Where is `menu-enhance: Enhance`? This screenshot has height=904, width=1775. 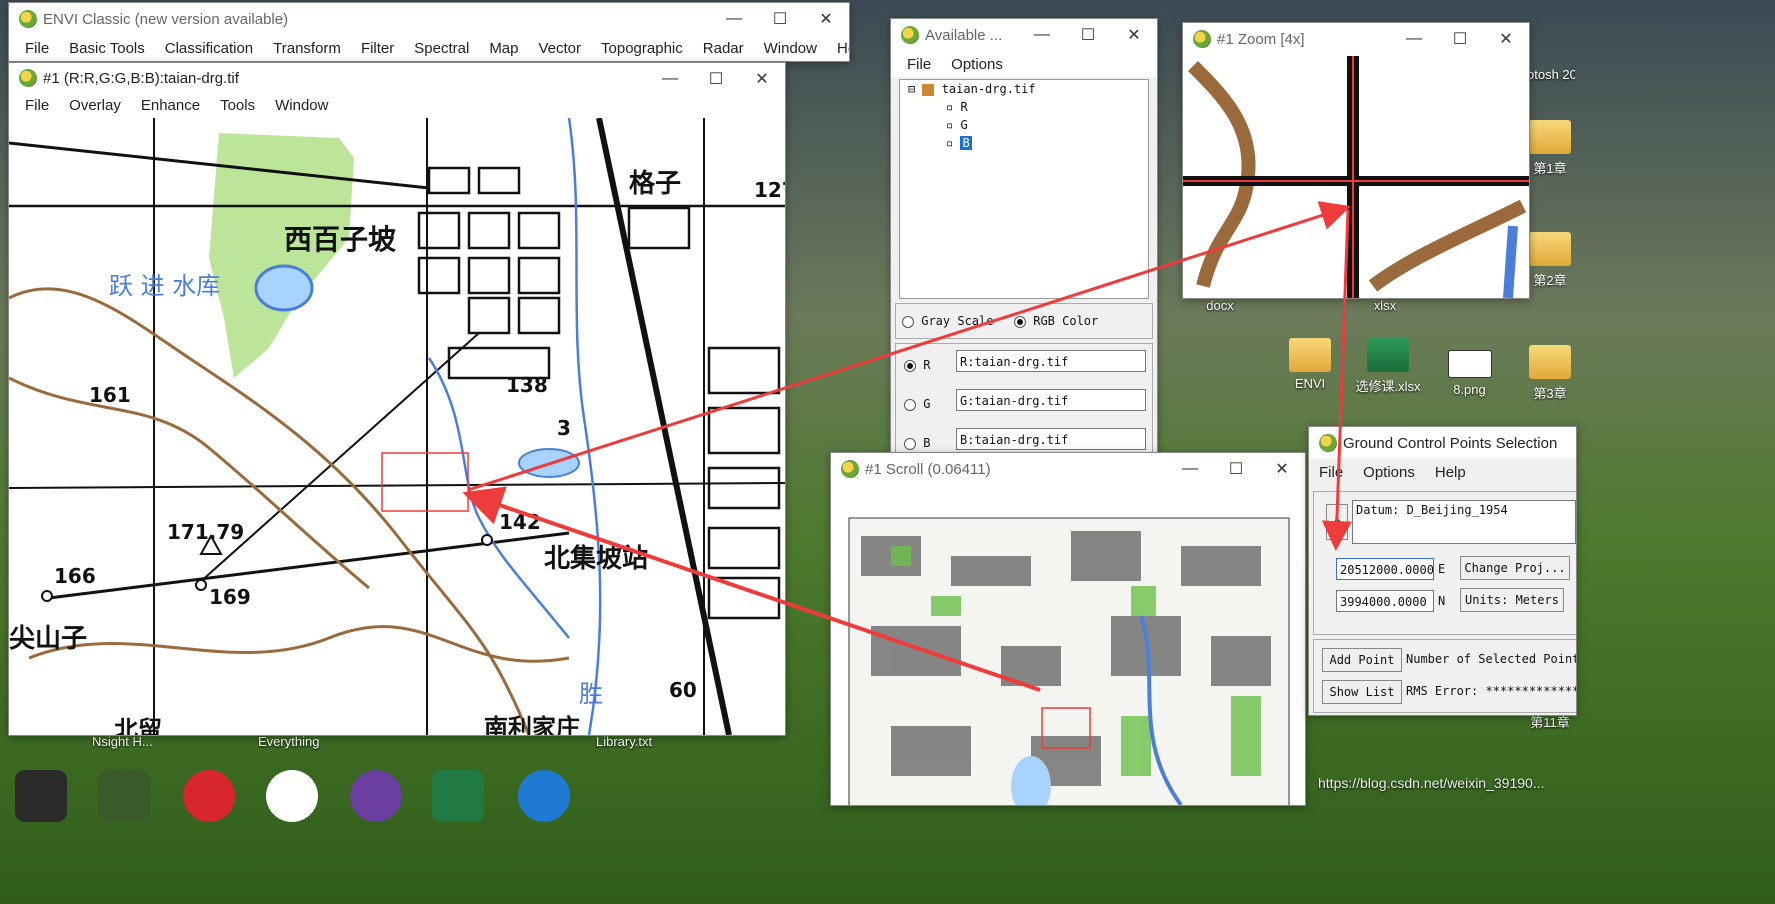 menu-enhance: Enhance is located at coordinates (170, 105).